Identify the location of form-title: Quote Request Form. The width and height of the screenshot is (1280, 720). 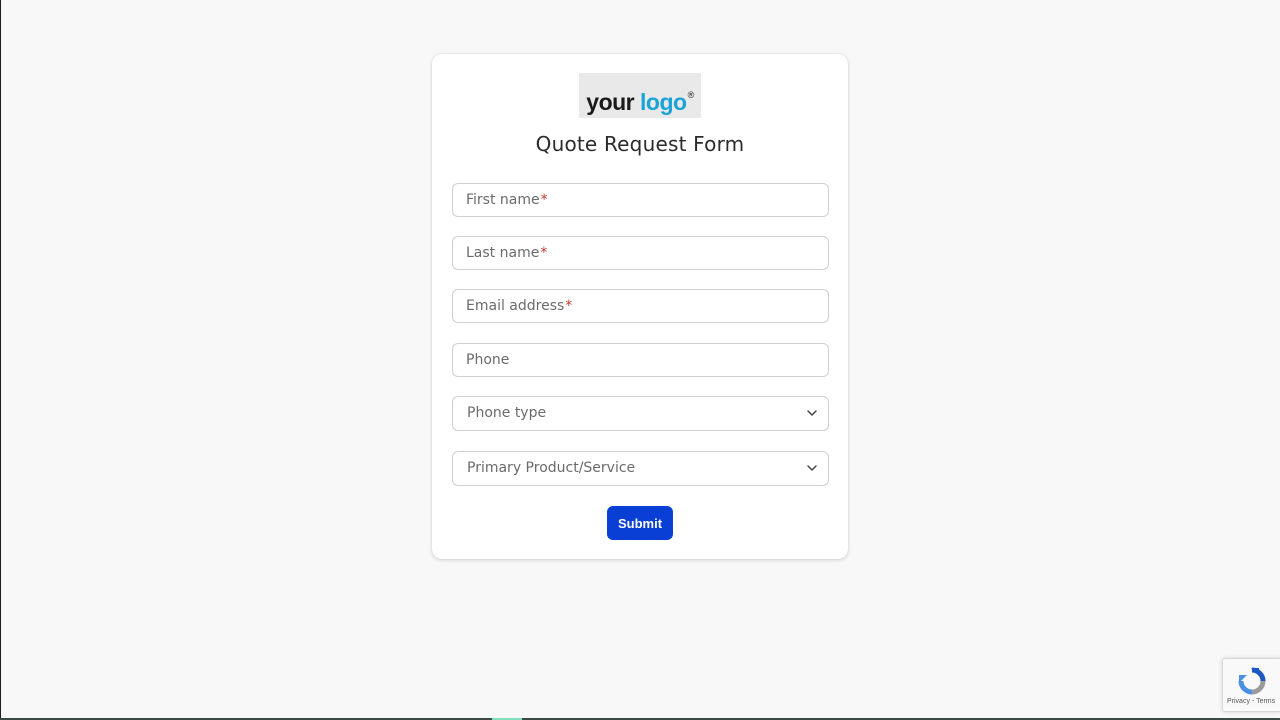
(640, 144).